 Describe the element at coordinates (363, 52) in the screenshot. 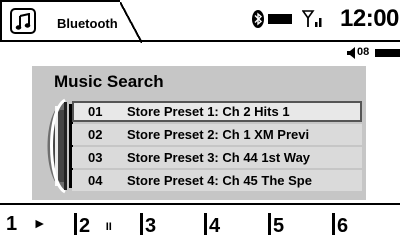

I see `volume-value: 08` at that location.